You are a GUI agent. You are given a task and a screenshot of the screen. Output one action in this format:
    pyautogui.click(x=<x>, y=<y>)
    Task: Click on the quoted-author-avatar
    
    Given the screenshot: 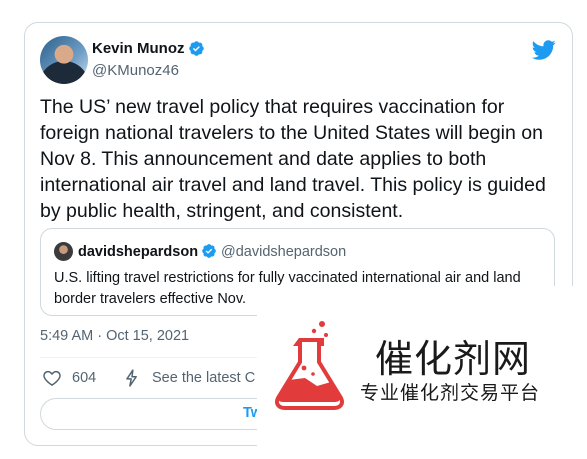 What is the action you would take?
    pyautogui.click(x=63, y=251)
    